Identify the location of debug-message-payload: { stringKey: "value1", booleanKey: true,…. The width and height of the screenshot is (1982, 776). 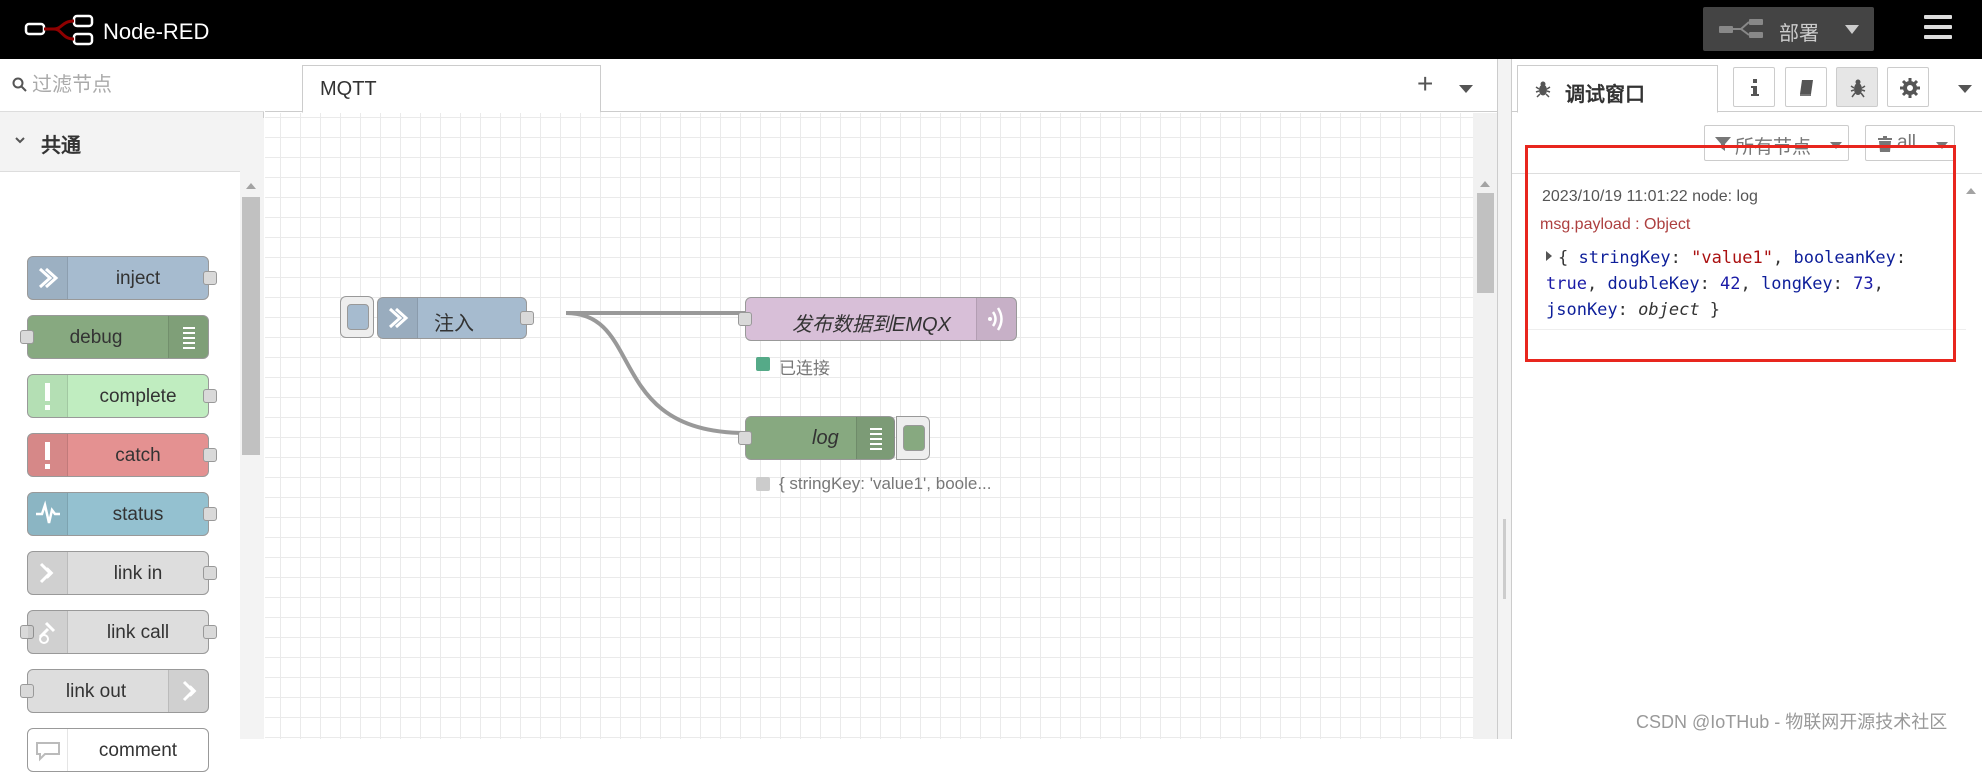
(1751, 284).